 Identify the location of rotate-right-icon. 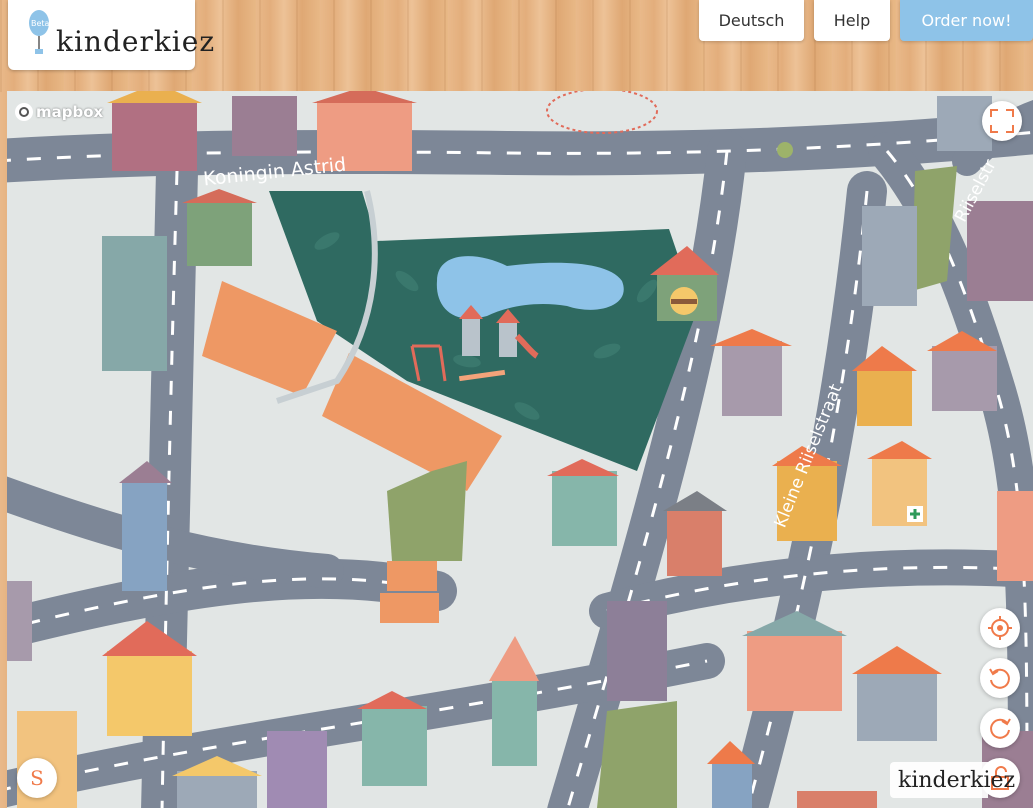
(1000, 728).